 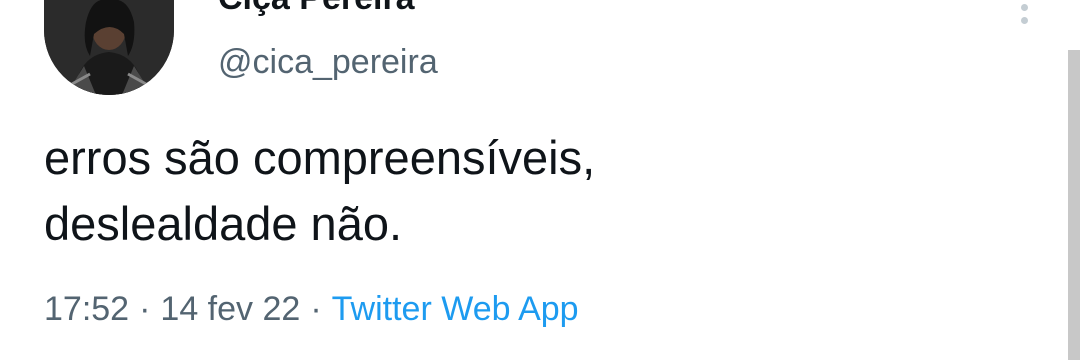 I want to click on tweet-time: 17:52, so click(x=86, y=309).